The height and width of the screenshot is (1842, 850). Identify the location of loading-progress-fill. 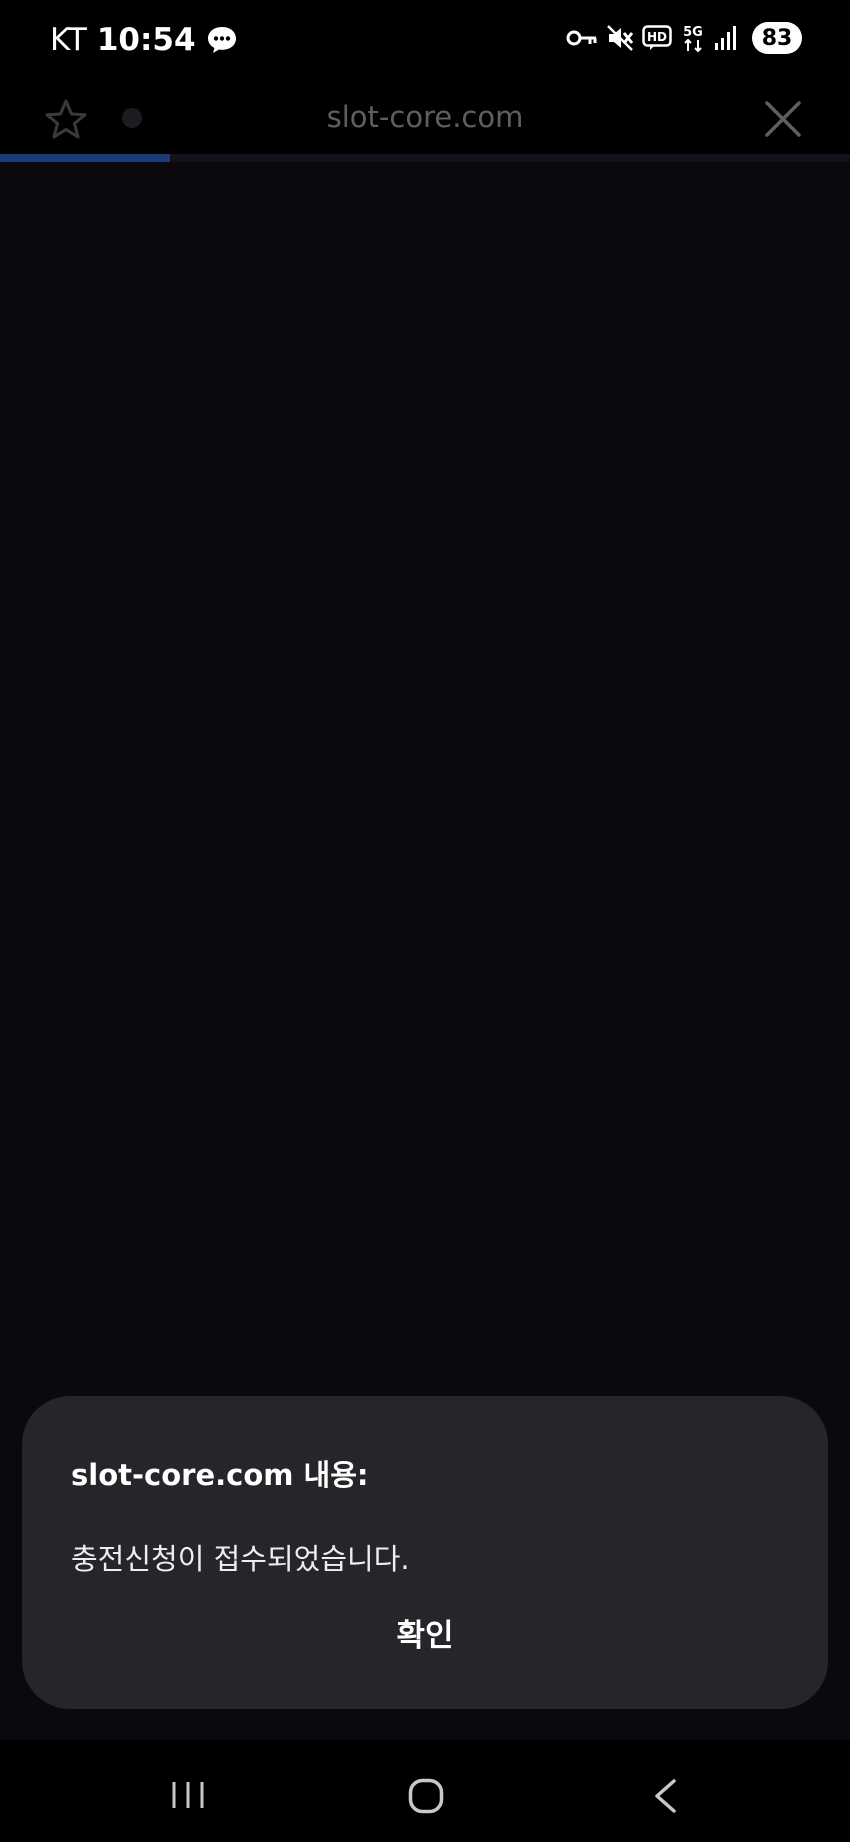
(85, 158).